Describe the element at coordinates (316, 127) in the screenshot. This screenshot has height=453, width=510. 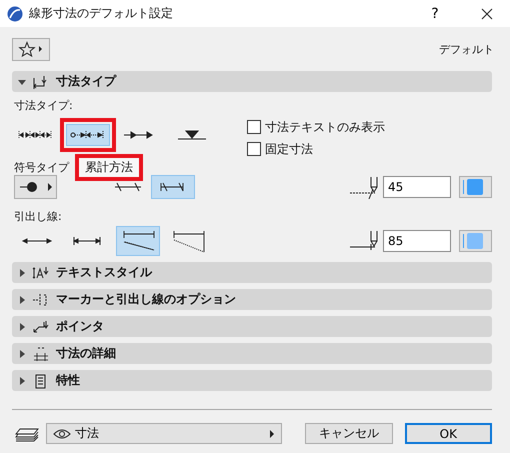
I see `checkbox: 寸法テキストのみ表示` at that location.